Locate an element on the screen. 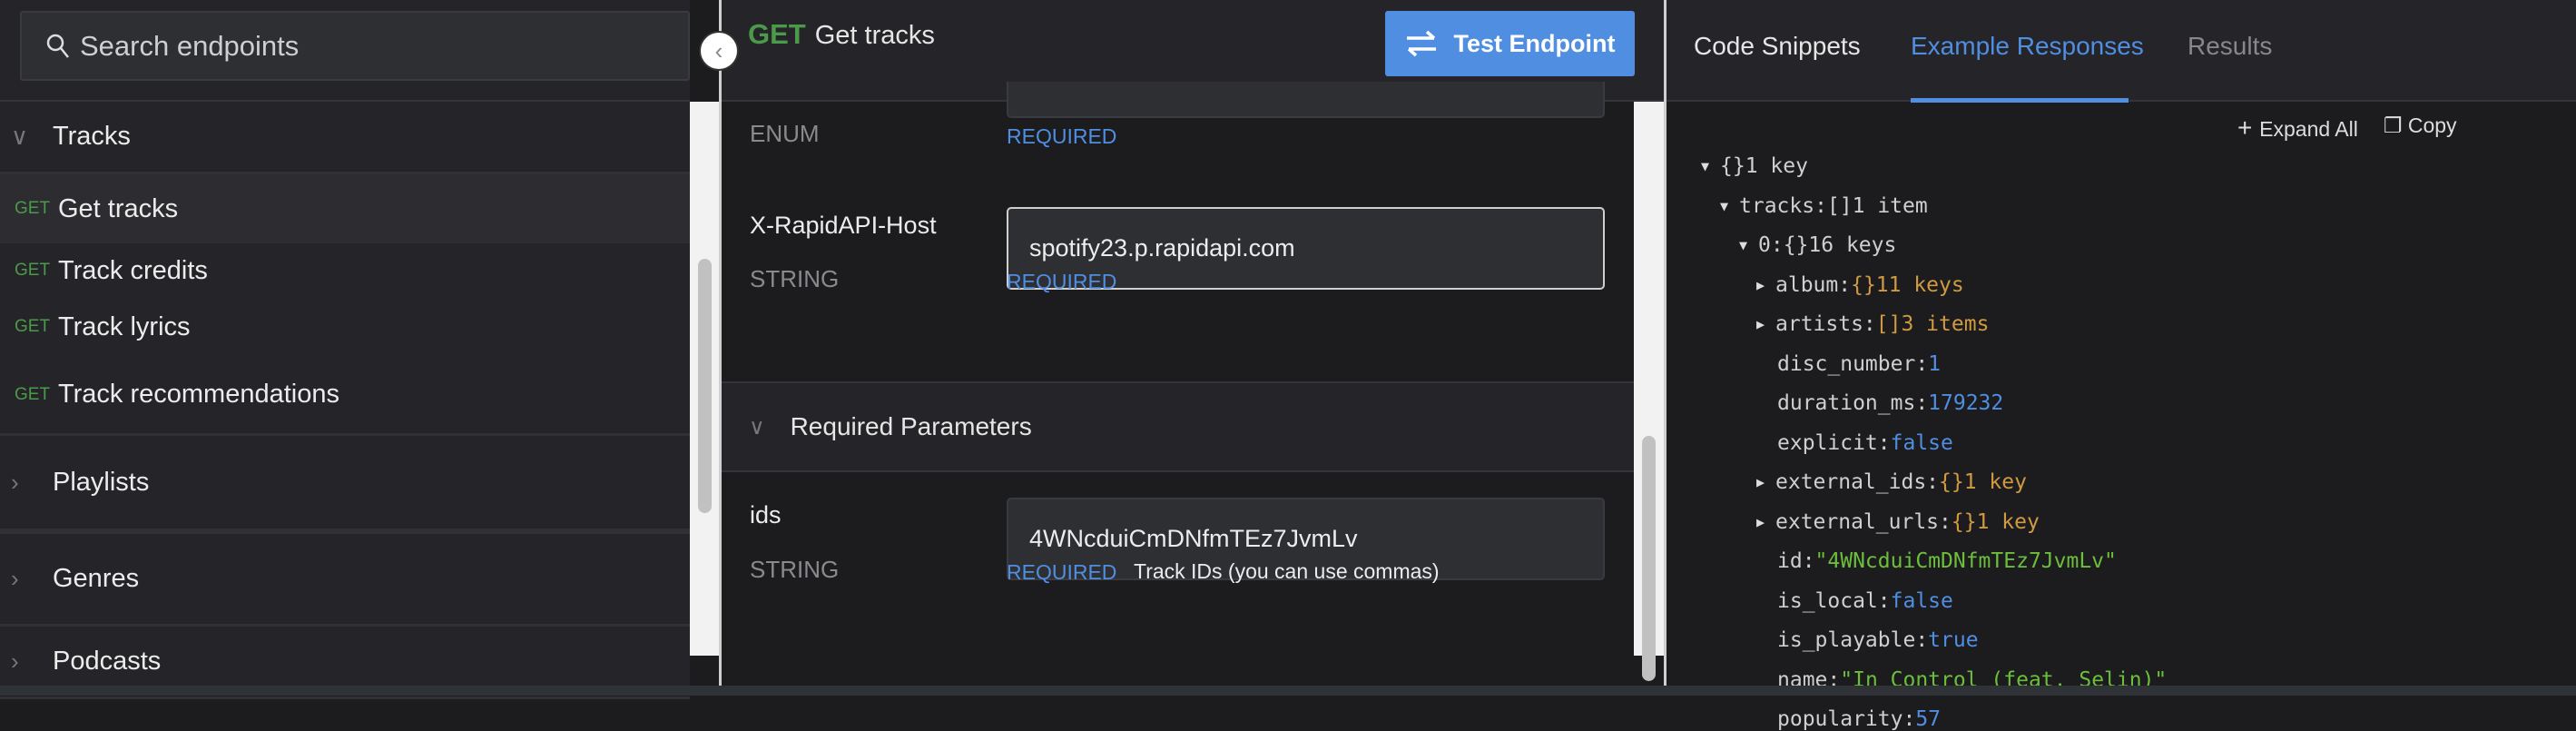 This screenshot has width=2576, height=731. json-value: 57 is located at coordinates (1928, 719).